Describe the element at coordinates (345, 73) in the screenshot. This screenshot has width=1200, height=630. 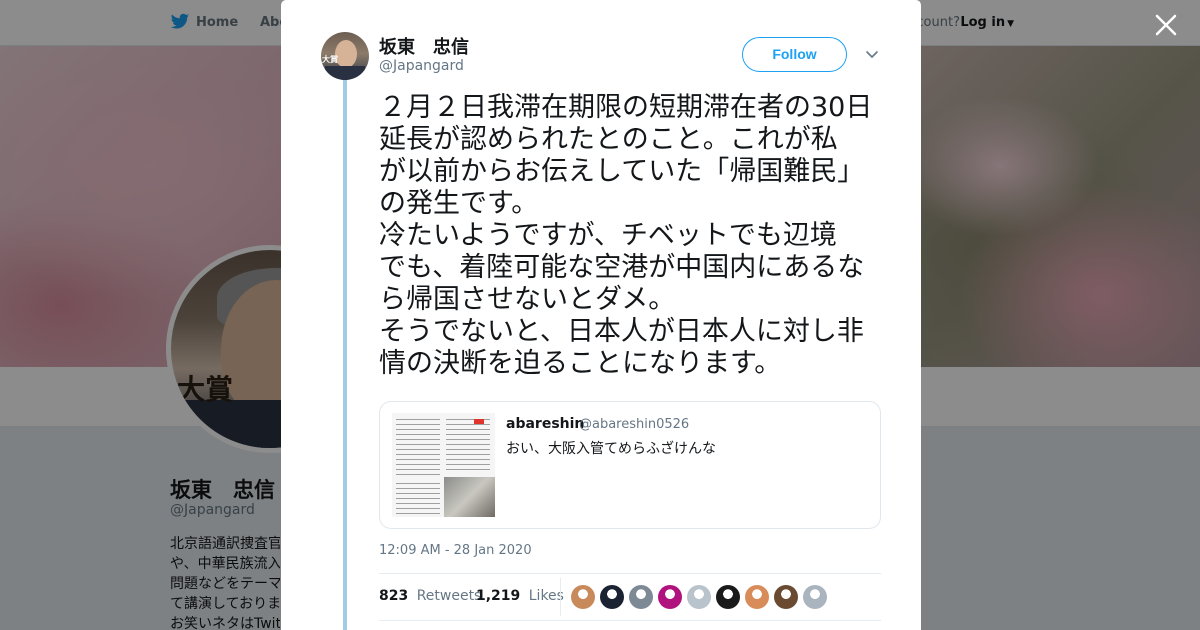
I see `avatar-suit` at that location.